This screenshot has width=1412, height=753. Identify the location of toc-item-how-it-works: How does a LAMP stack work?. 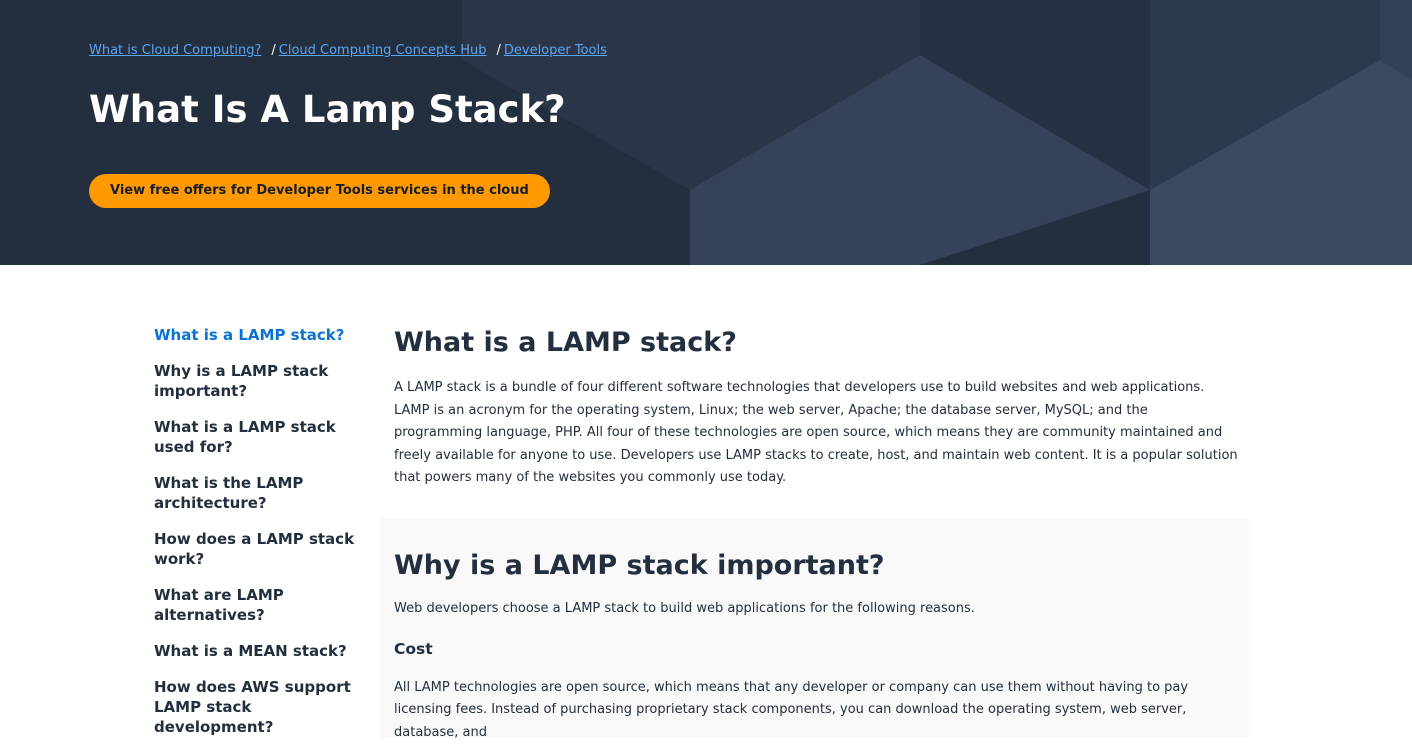
(265, 549).